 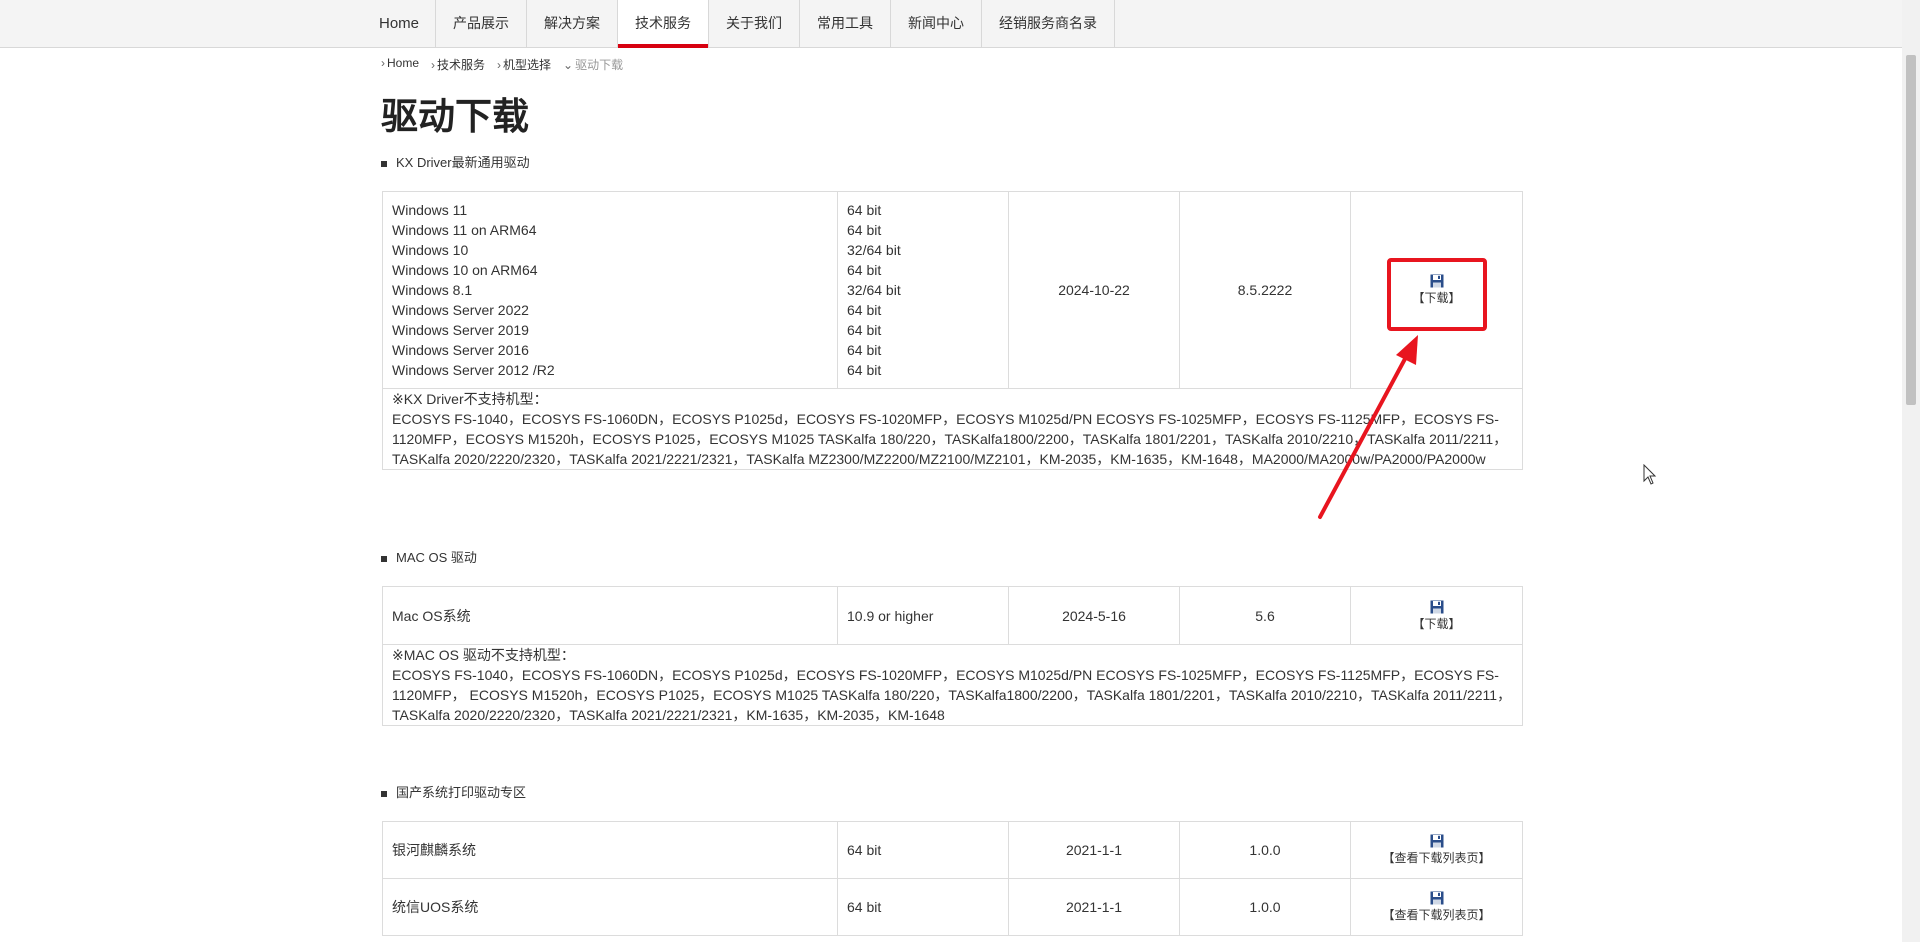 I want to click on download-cell: 【下载】, so click(x=1436, y=615).